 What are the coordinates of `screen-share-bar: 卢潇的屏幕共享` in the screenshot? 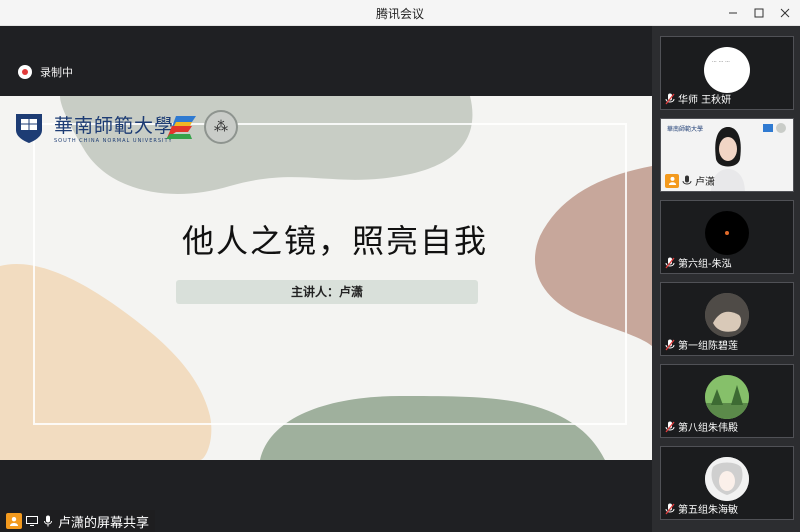 It's located at (78, 521).